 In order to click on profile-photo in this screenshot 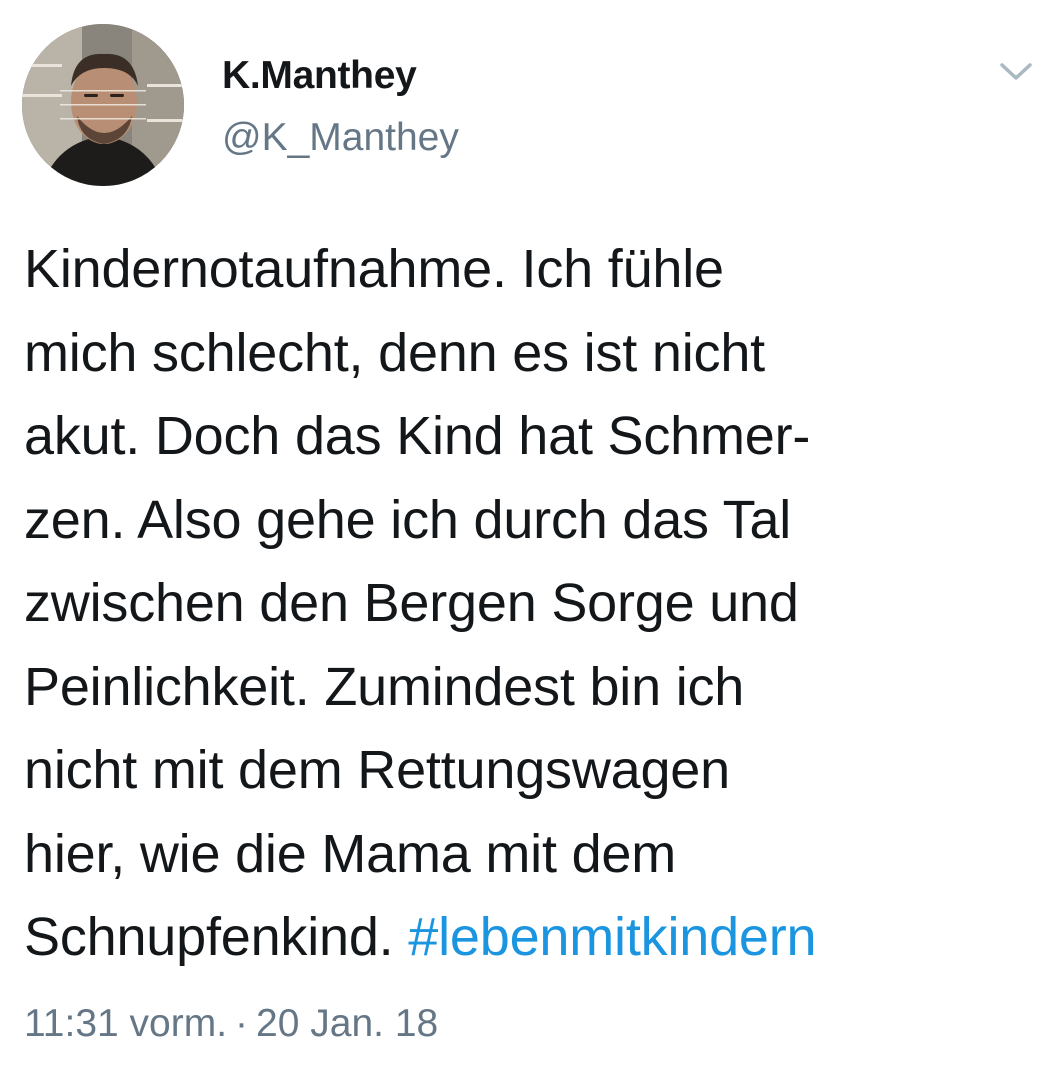, I will do `click(103, 105)`.